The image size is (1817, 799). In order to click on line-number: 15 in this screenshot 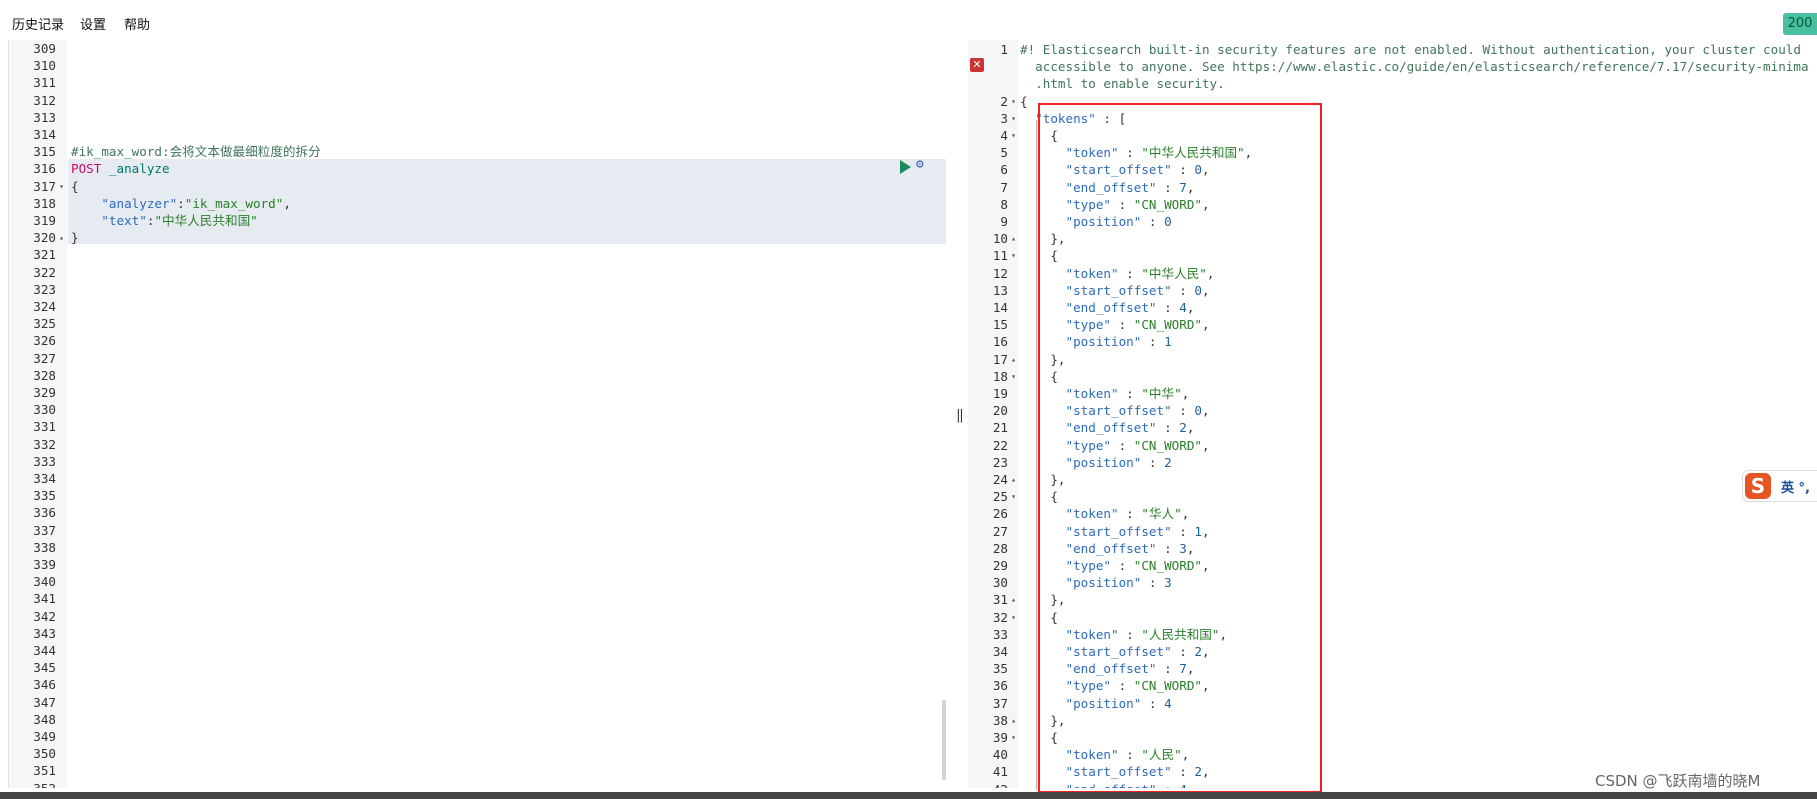, I will do `click(1000, 325)`.